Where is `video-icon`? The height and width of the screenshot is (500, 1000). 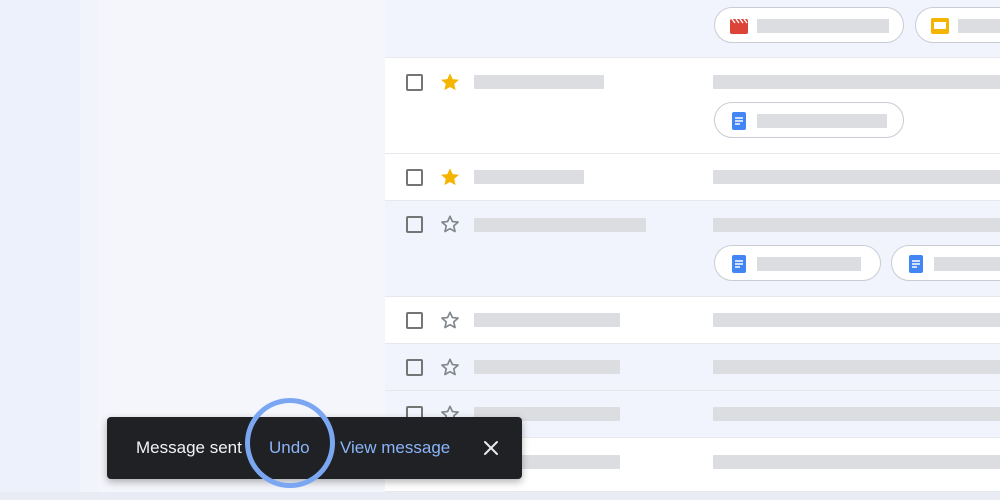 video-icon is located at coordinates (739, 26).